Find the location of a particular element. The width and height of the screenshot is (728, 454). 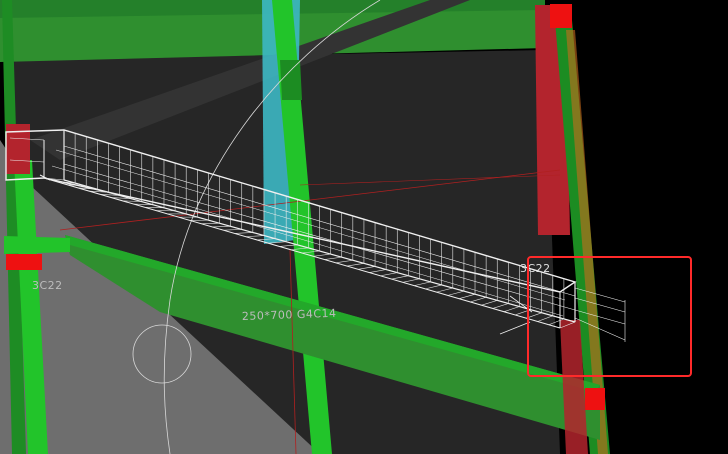

cap-bottom-right is located at coordinates (595, 399).